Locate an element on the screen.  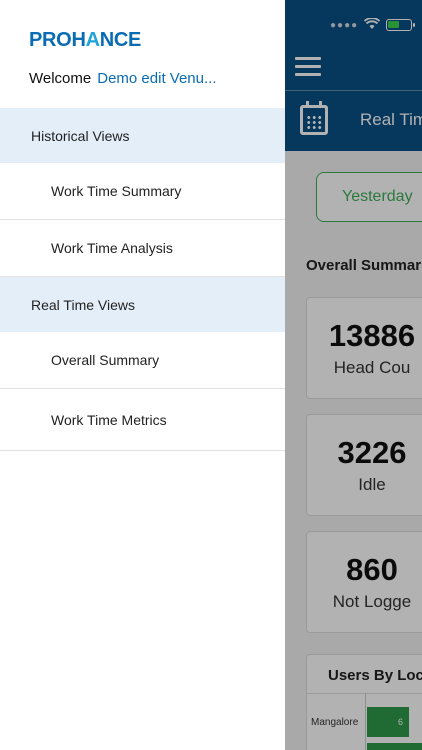
section-real-time-views: Real Time Views is located at coordinates (142, 304).